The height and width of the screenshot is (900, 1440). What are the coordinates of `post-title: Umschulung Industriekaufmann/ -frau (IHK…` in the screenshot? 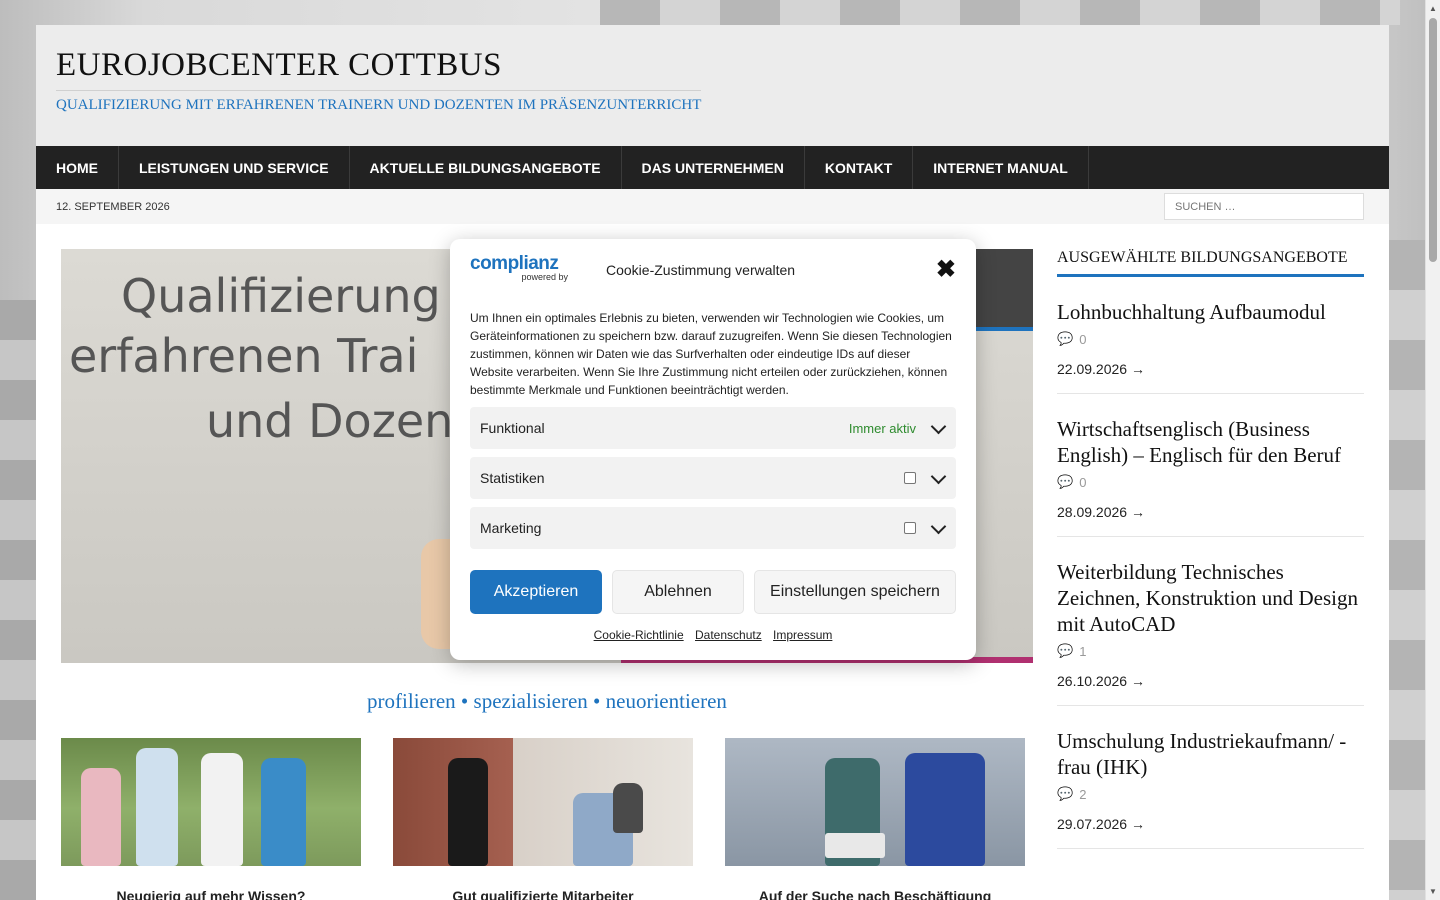 It's located at (1210, 754).